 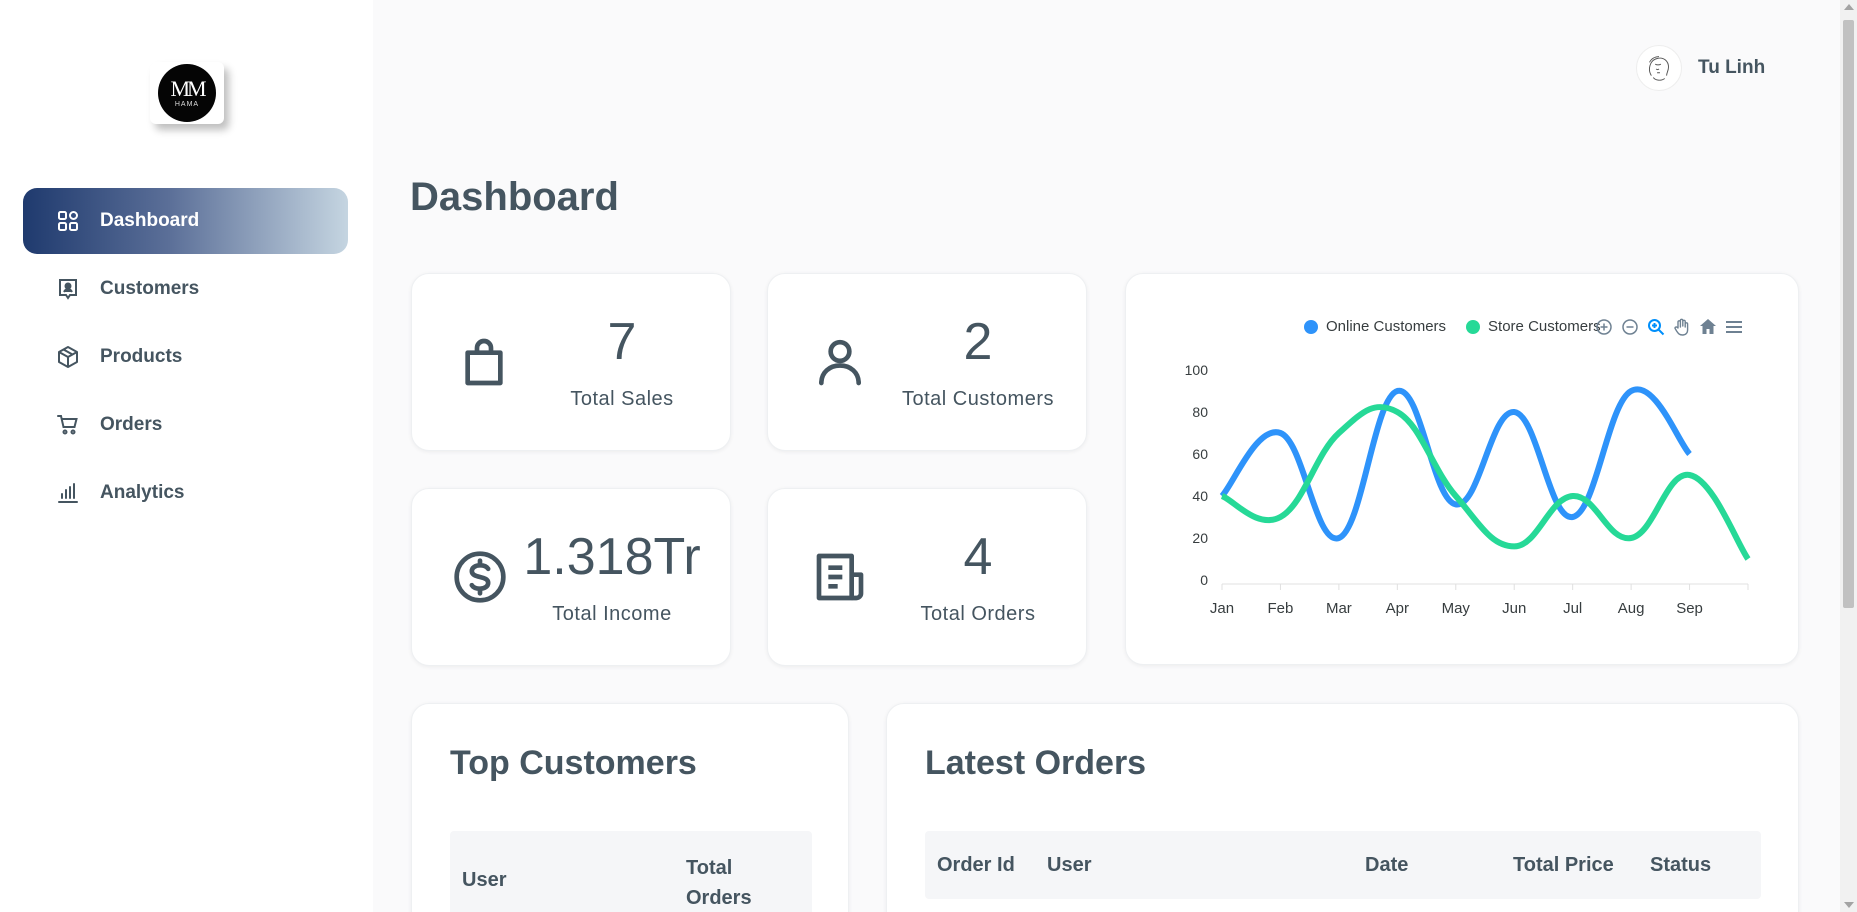 What do you see at coordinates (1630, 327) in the screenshot?
I see `zoom-out-icon` at bounding box center [1630, 327].